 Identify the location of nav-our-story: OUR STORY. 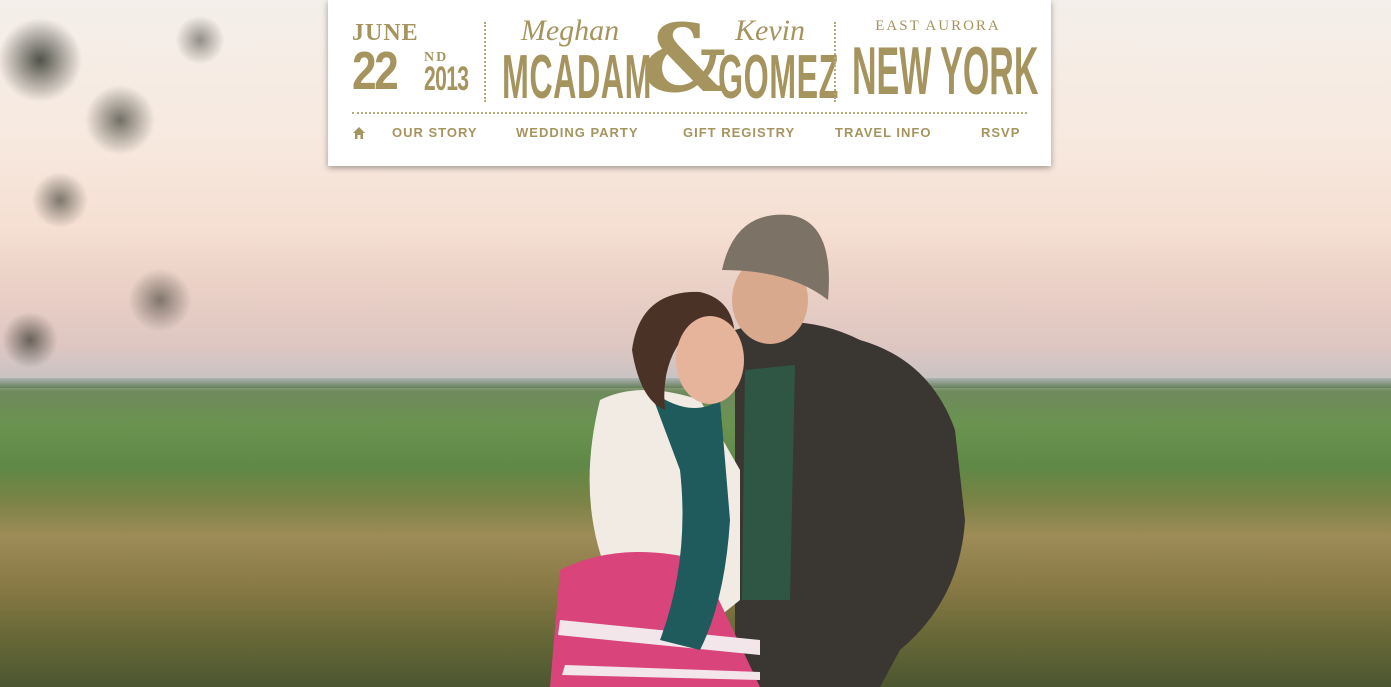
(435, 132).